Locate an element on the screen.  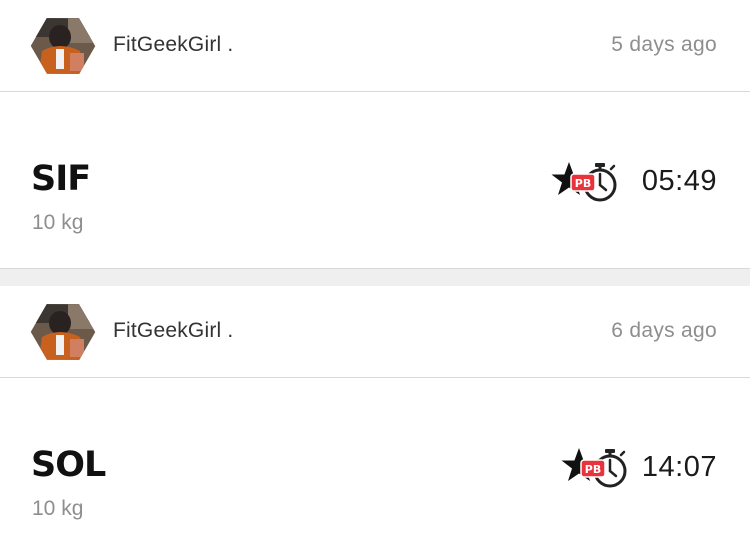
feed-separator is located at coordinates (375, 277).